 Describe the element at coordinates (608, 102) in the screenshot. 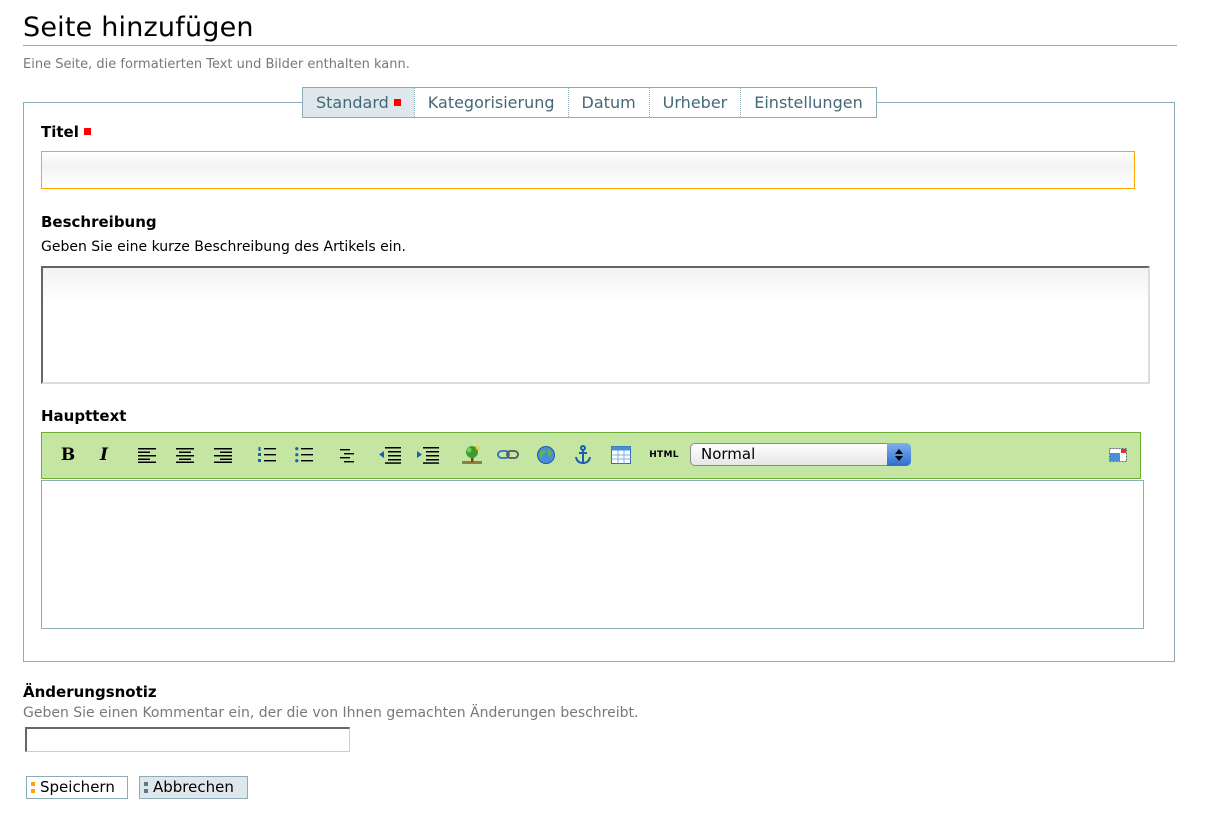

I see `tab-datum: Datum` at that location.